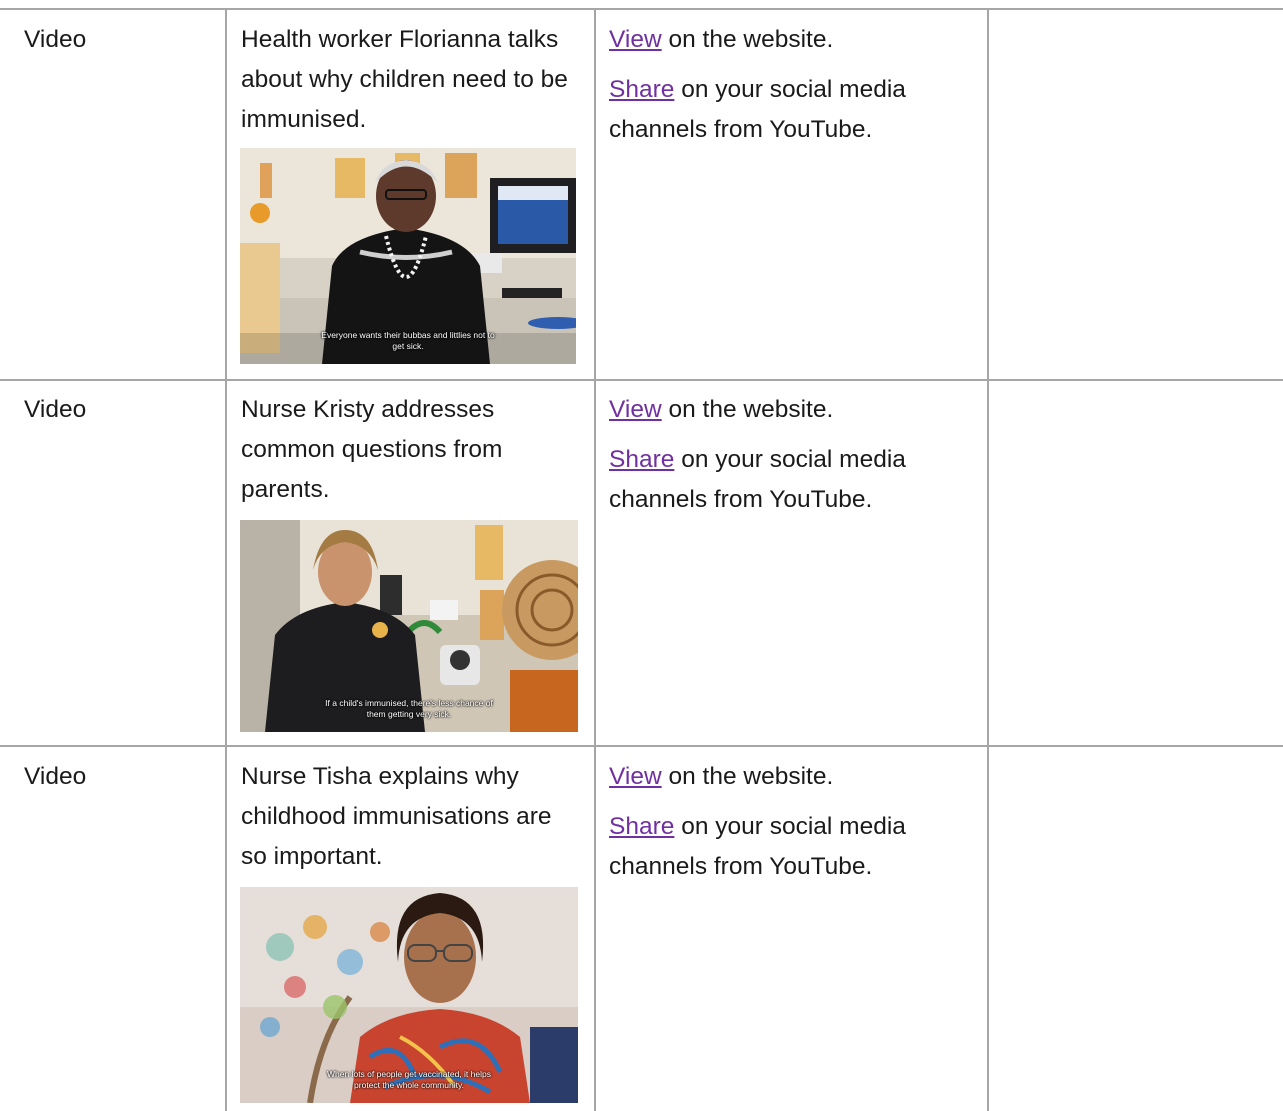  I want to click on caption-line-2: them getting very sick., so click(409, 714).